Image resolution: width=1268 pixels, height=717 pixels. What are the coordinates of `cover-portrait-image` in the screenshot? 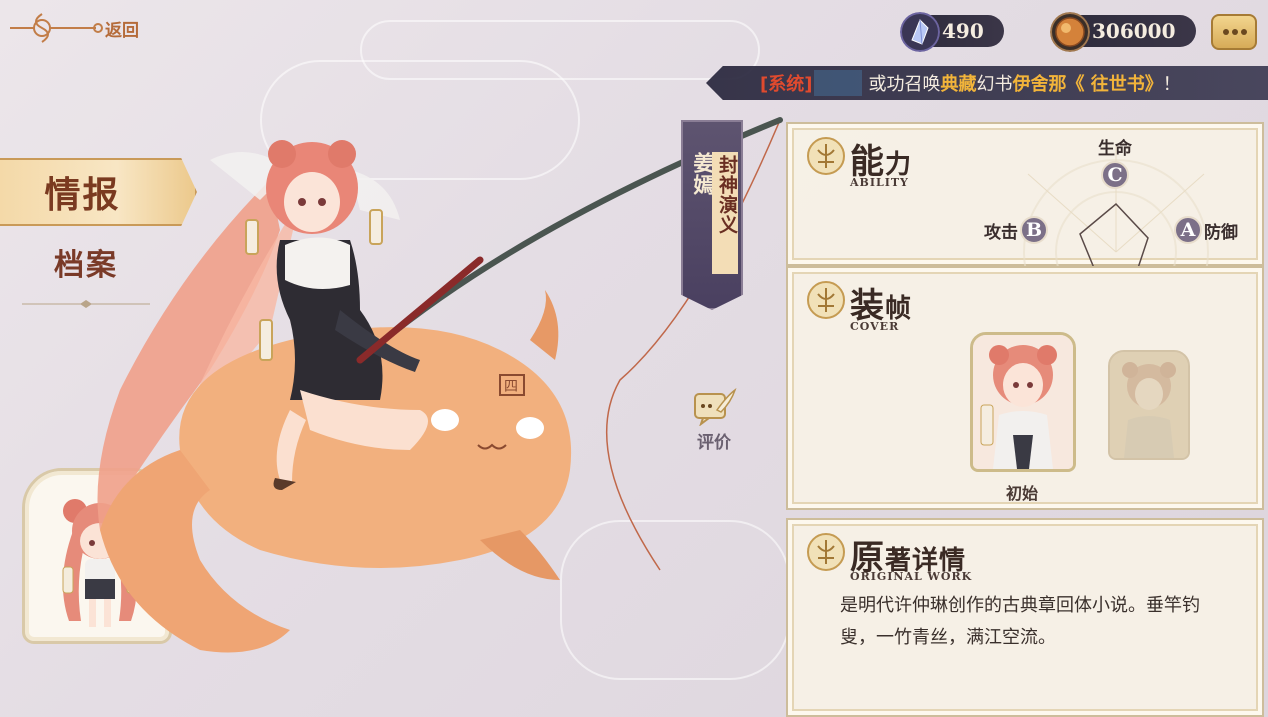 It's located at (1023, 402).